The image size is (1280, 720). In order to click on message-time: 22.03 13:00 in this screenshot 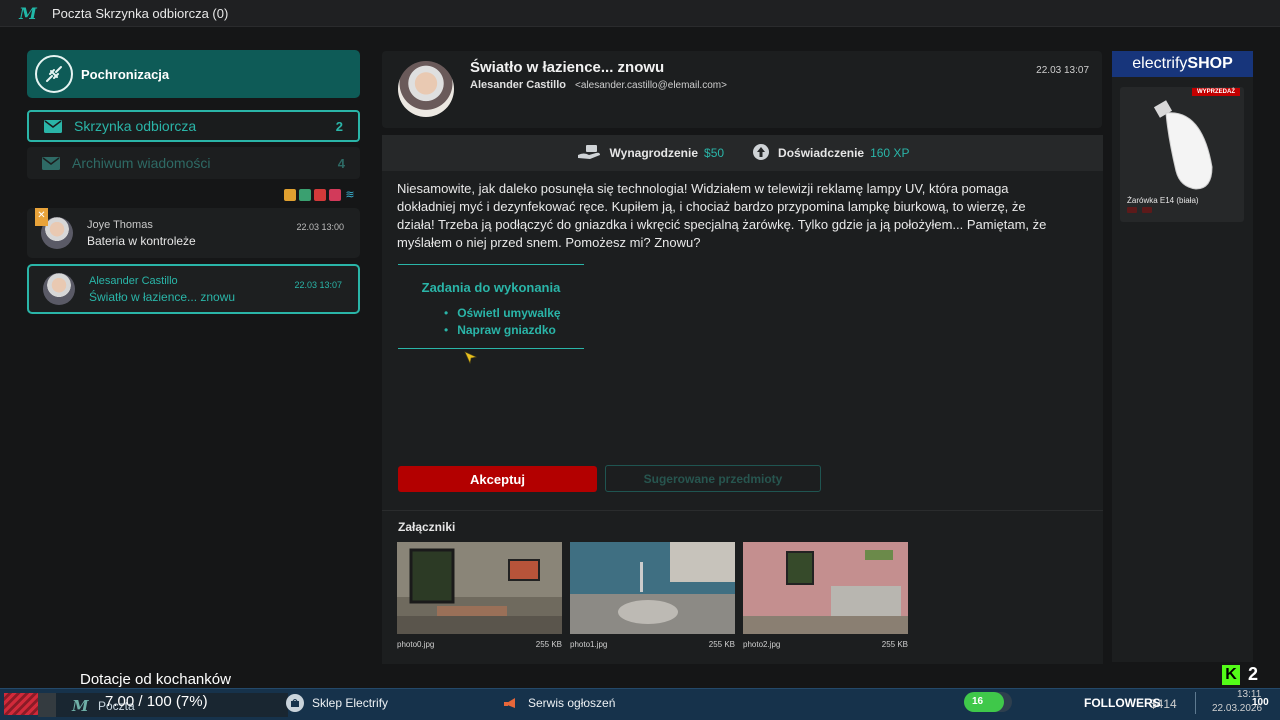, I will do `click(320, 227)`.